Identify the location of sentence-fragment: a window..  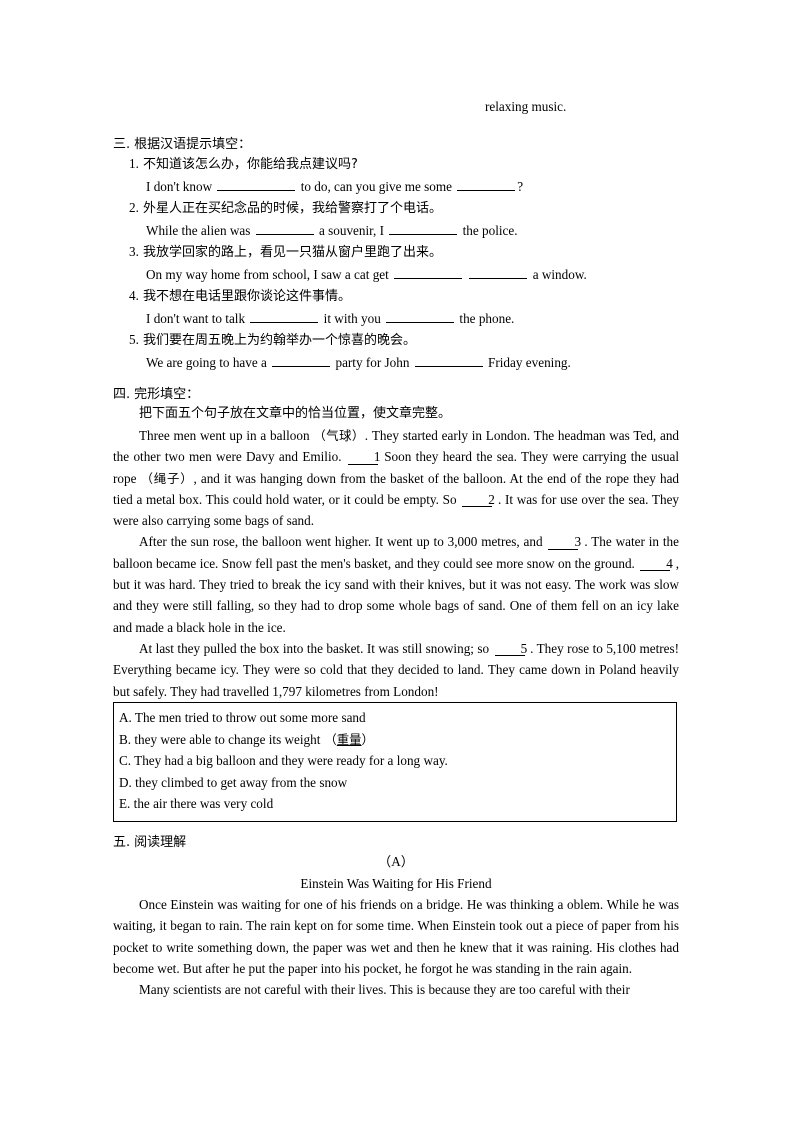
(558, 274).